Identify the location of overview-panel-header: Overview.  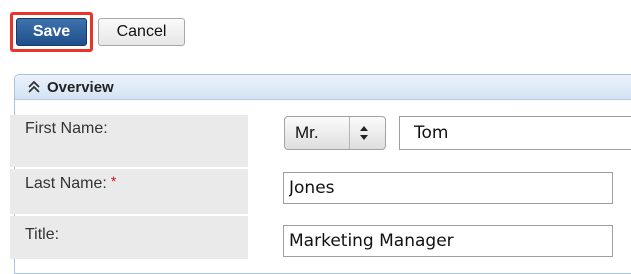
(323, 87).